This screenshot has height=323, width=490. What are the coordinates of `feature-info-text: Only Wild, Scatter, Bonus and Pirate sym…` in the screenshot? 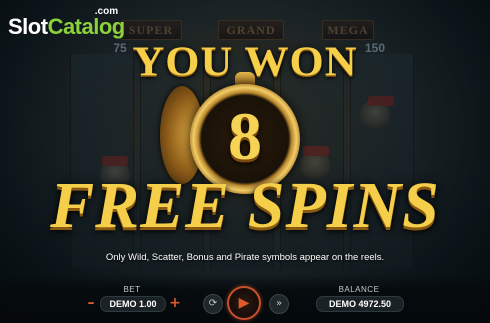 It's located at (245, 257).